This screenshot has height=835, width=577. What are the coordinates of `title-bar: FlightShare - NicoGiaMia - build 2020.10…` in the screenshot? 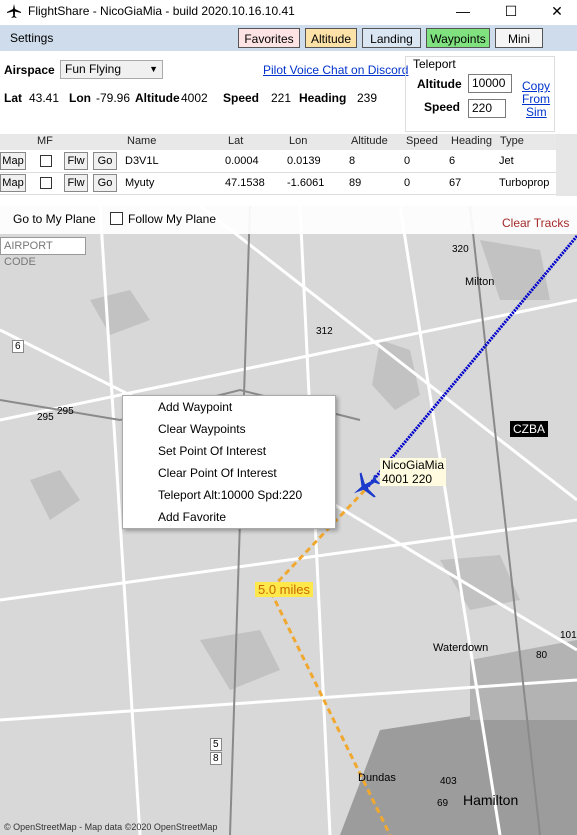 It's located at (288, 12).